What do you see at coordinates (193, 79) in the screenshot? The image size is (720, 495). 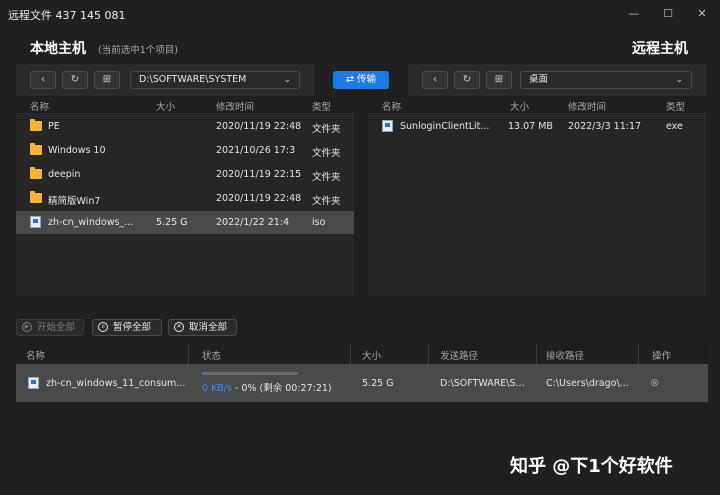 I see `local-path-value: D:\SOFTWARE\SYSTEM` at bounding box center [193, 79].